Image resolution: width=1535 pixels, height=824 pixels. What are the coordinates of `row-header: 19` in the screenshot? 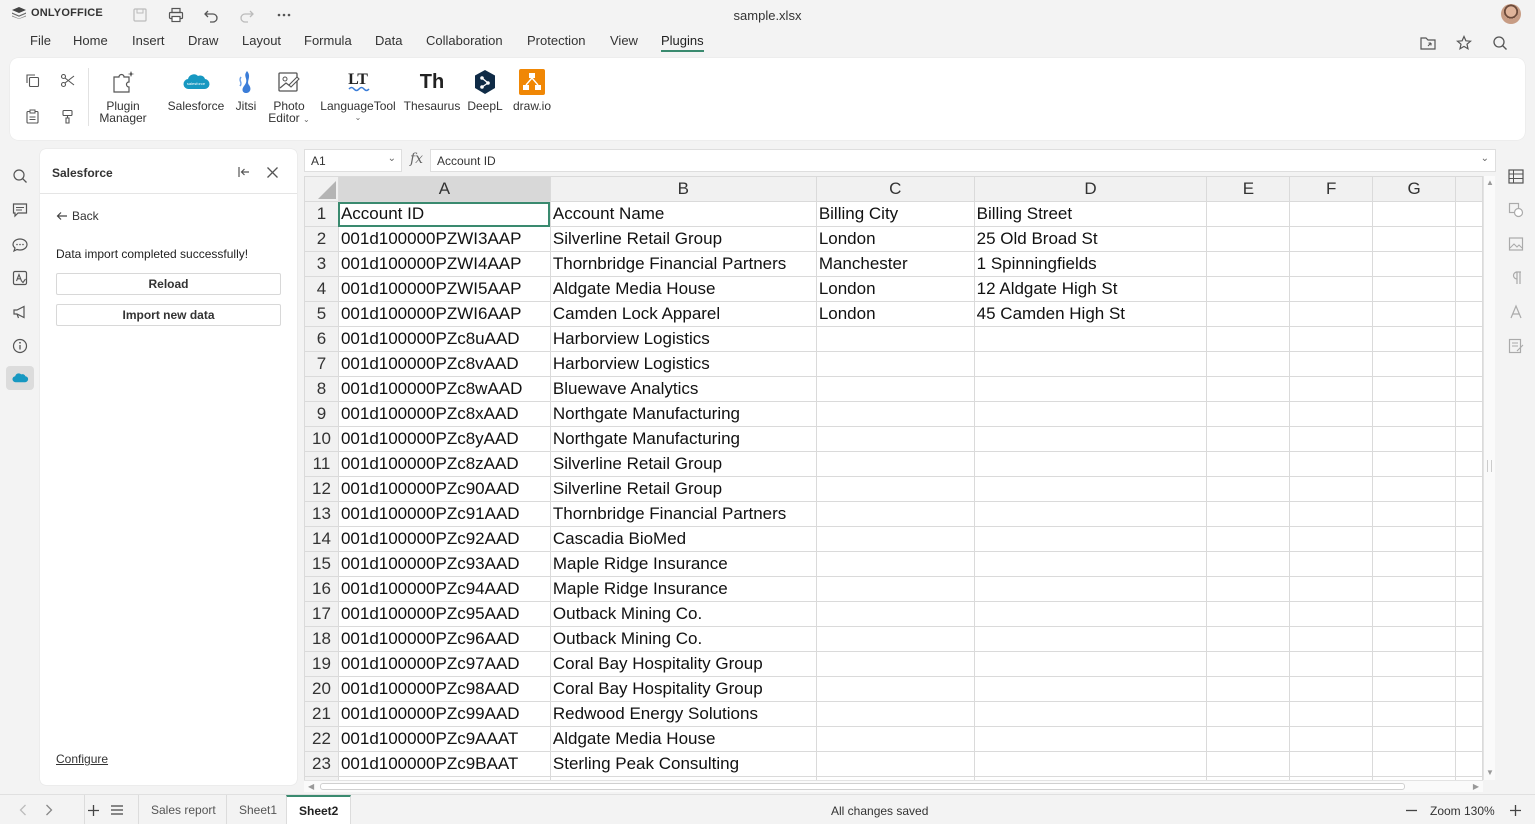 It's located at (321, 664).